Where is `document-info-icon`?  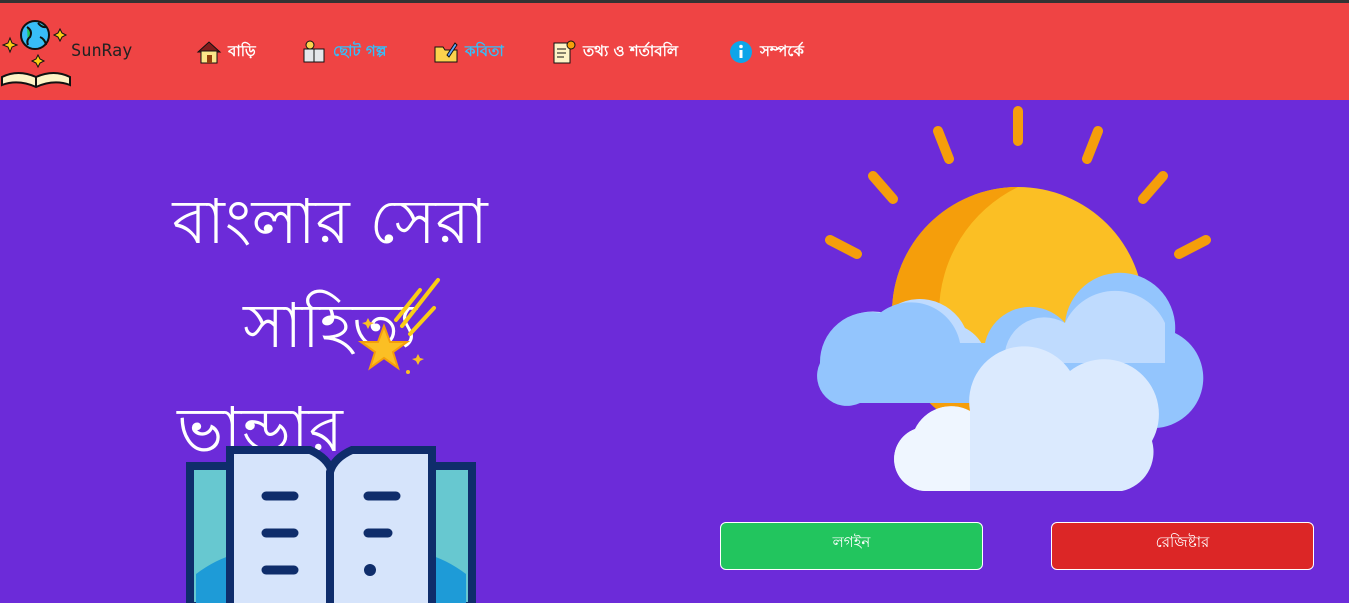
document-info-icon is located at coordinates (564, 52).